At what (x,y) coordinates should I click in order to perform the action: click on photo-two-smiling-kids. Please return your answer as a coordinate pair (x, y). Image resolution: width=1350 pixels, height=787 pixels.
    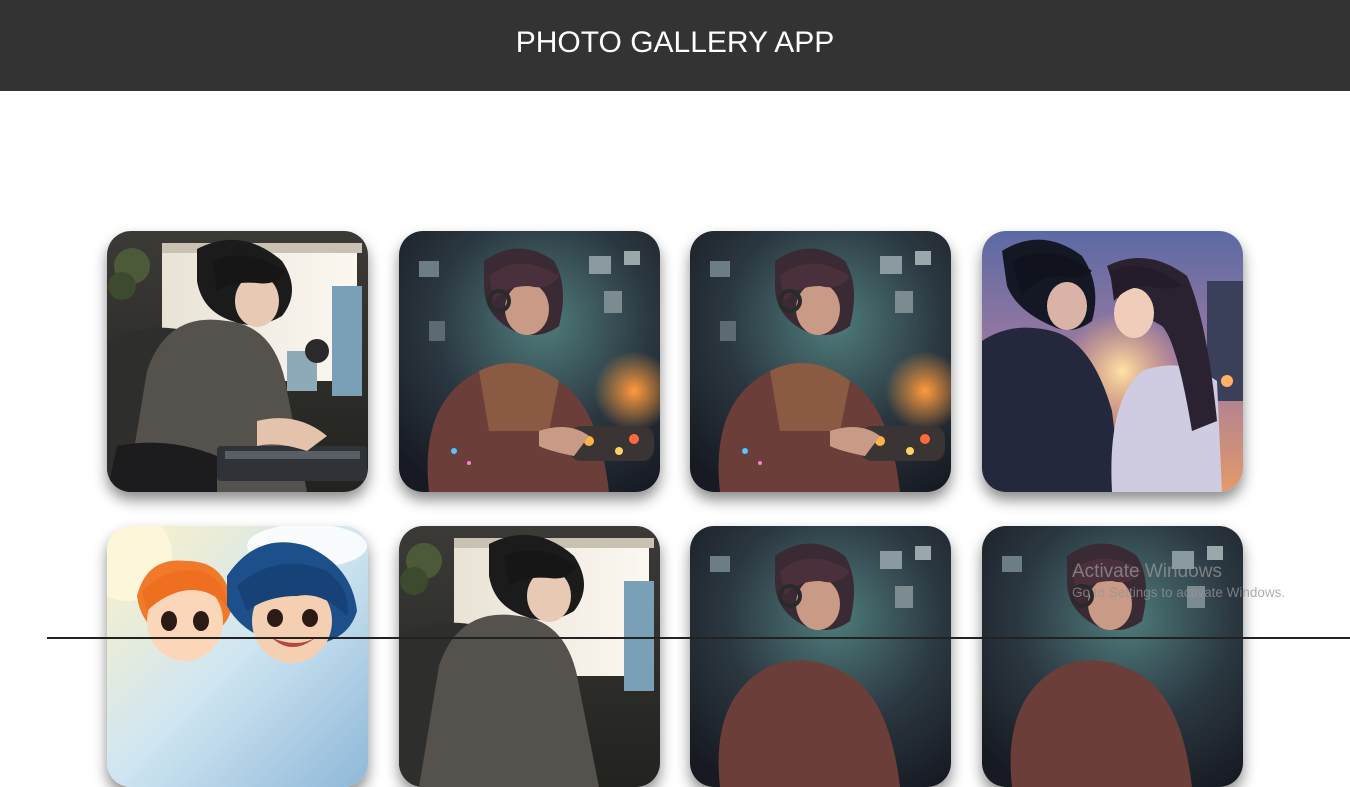
    Looking at the image, I should click on (237, 656).